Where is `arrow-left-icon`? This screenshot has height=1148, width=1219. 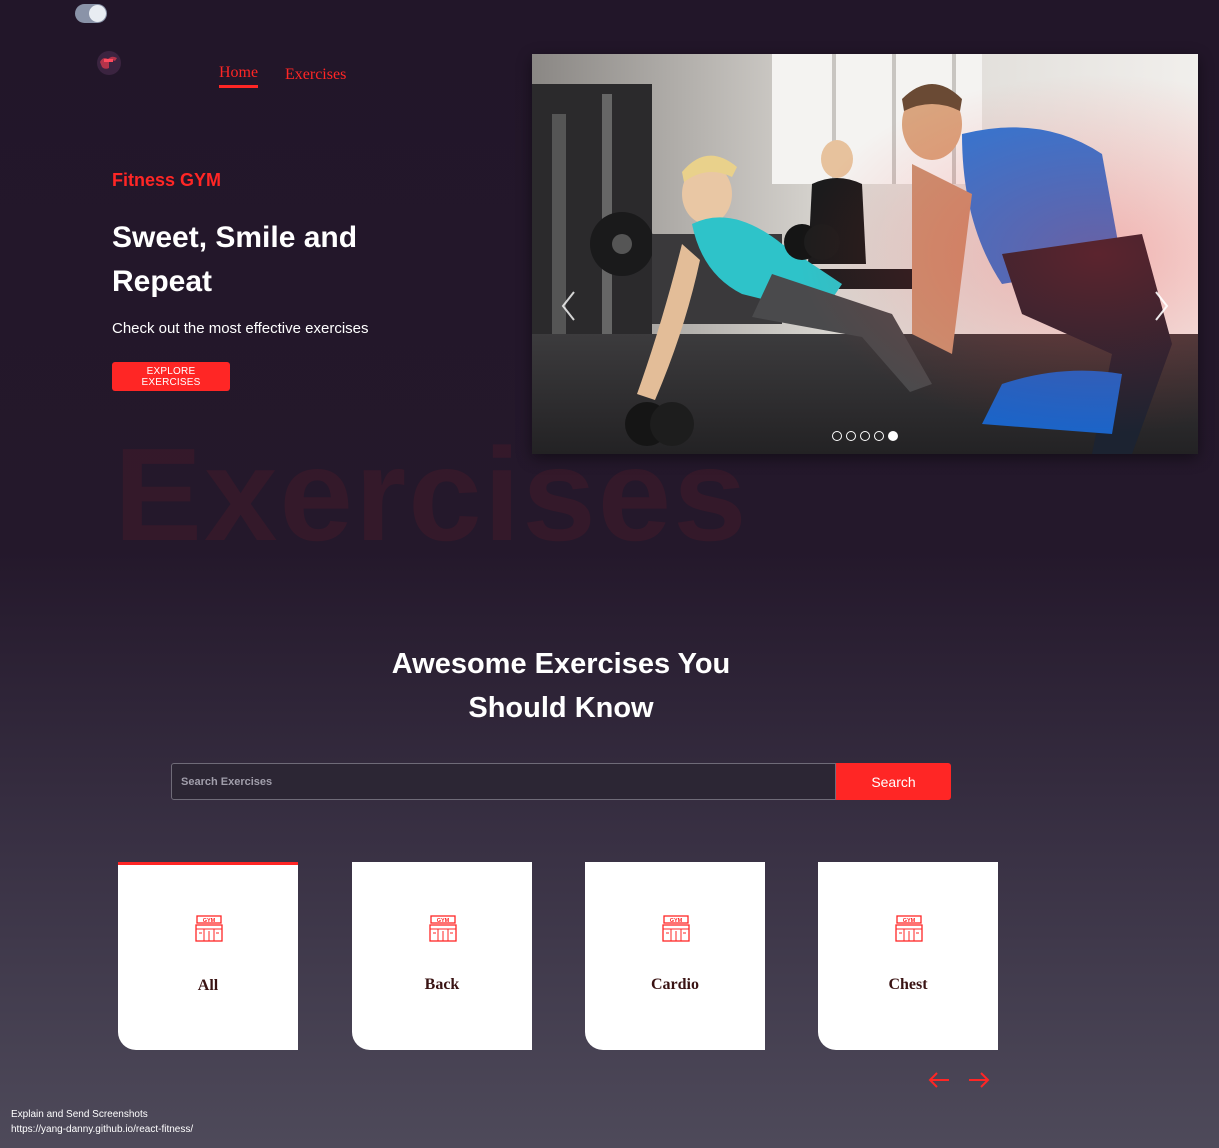
arrow-left-icon is located at coordinates (939, 1080).